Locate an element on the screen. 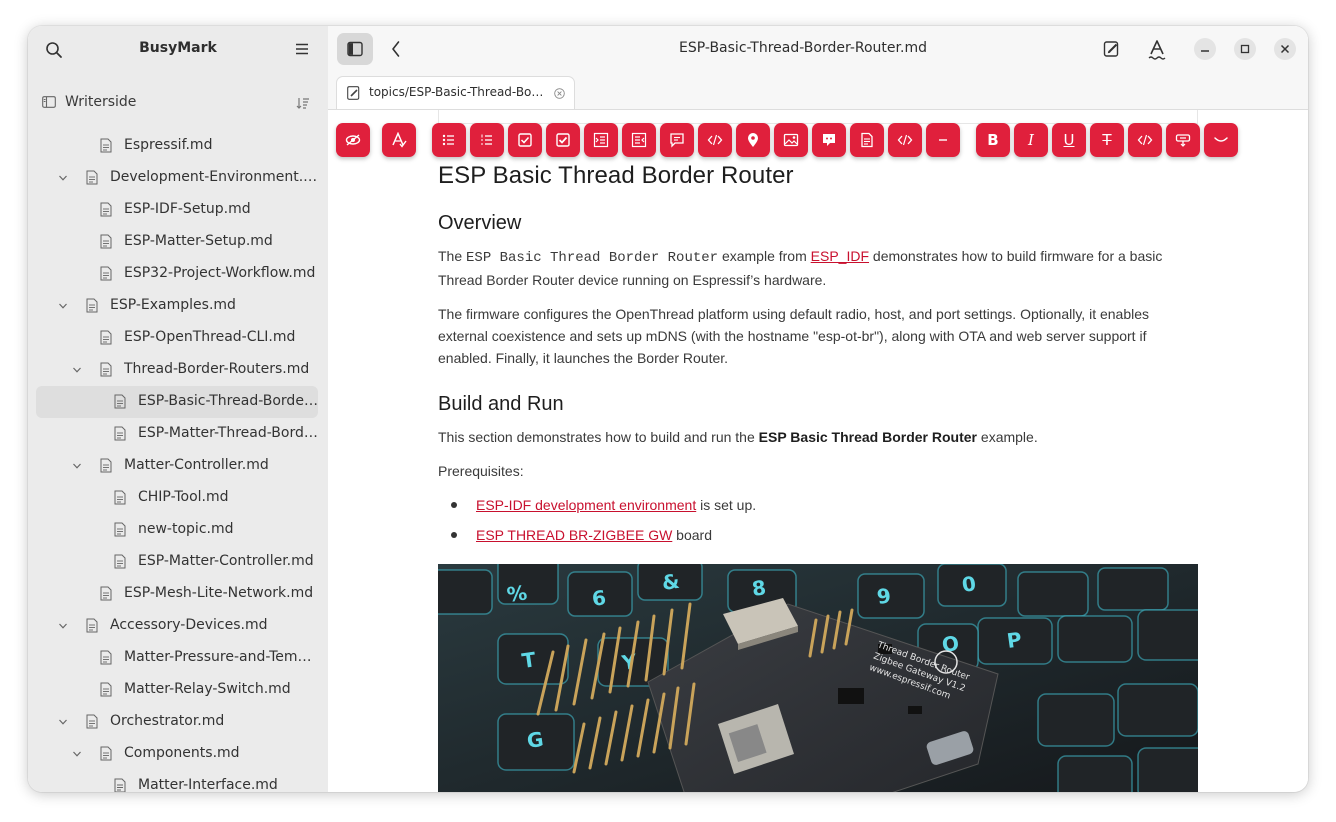  esp-idf-environment-link: ESP-IDF development environment is located at coordinates (586, 505).